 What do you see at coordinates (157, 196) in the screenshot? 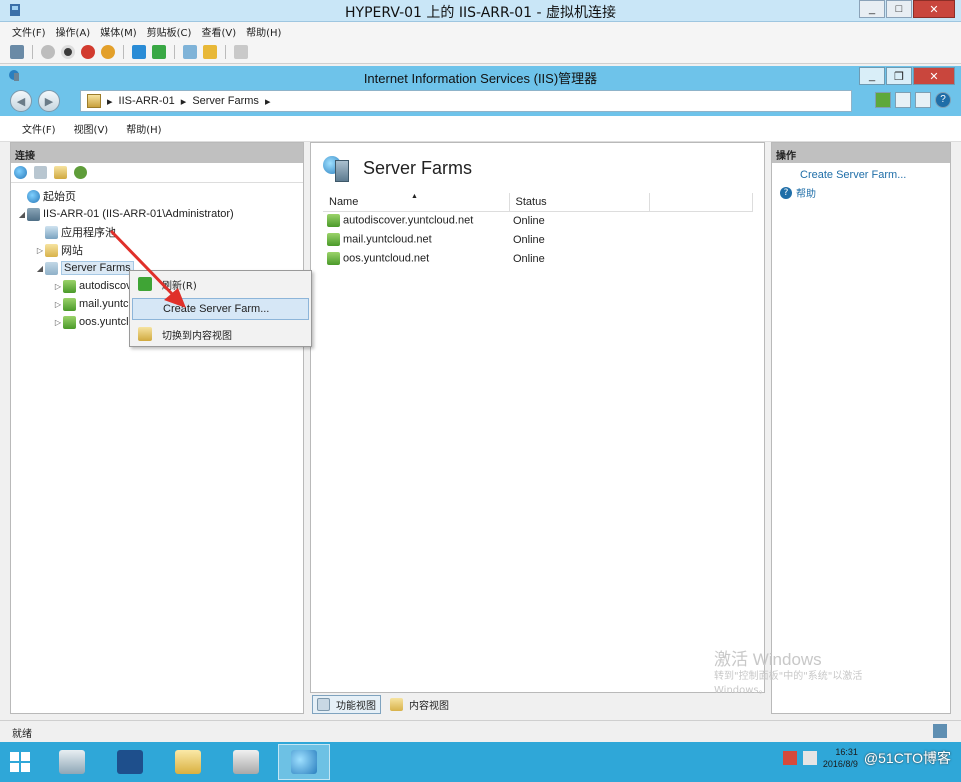
I see `tree-item-start-page: 起始页` at bounding box center [157, 196].